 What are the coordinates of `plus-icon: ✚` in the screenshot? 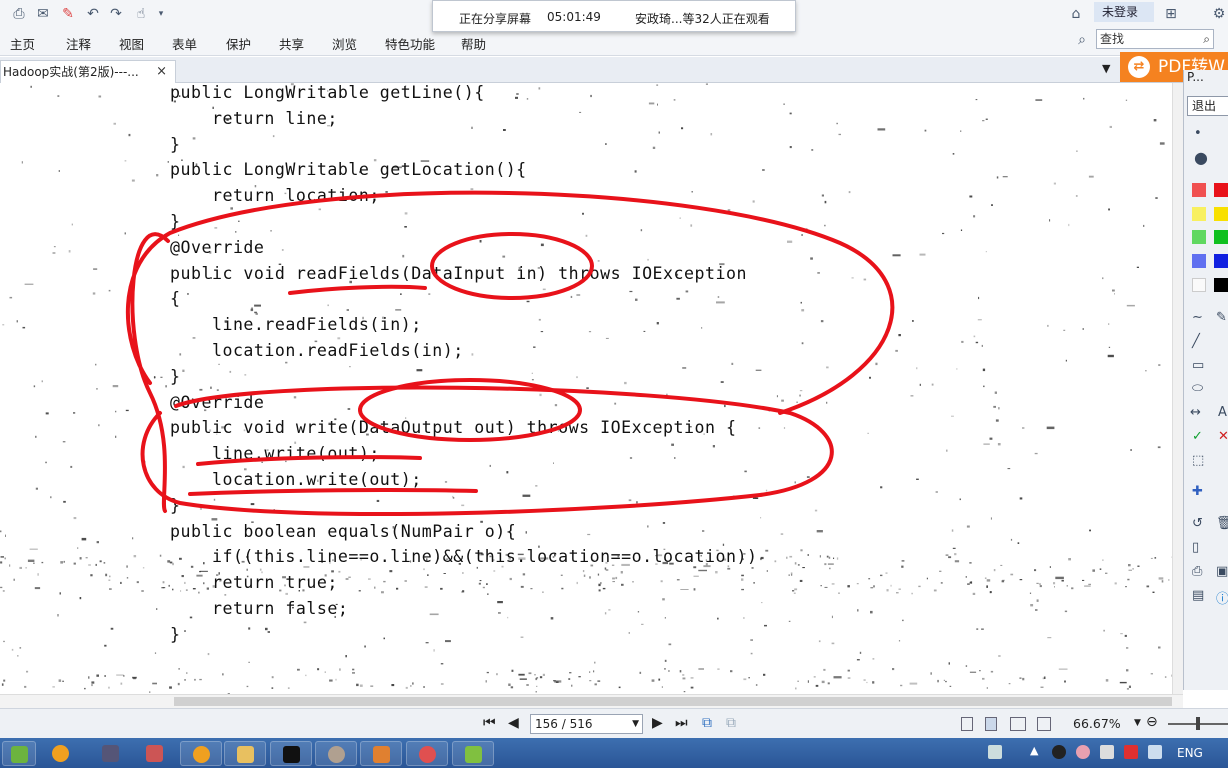 It's located at (1197, 491).